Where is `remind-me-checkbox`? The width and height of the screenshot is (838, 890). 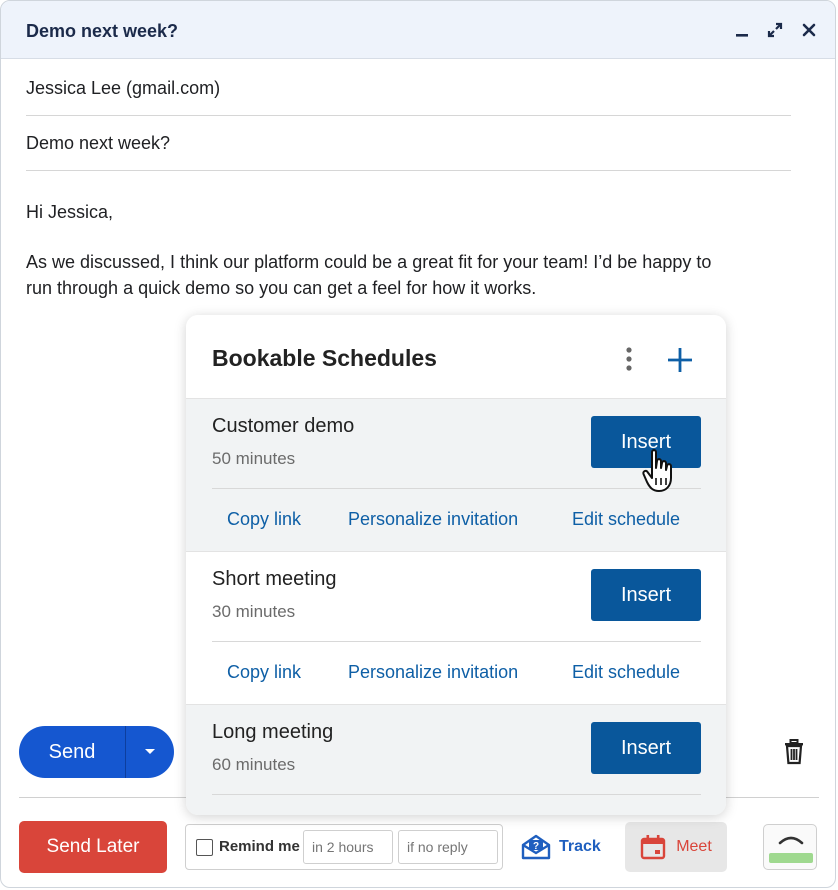 remind-me-checkbox is located at coordinates (204, 847).